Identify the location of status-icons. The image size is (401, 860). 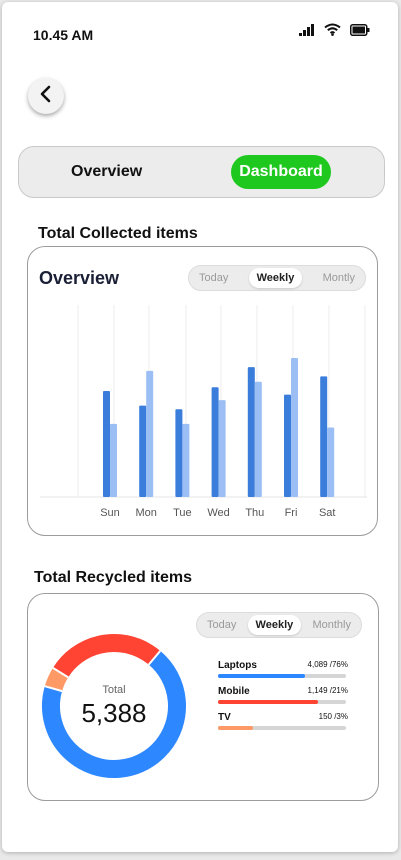
(334, 32).